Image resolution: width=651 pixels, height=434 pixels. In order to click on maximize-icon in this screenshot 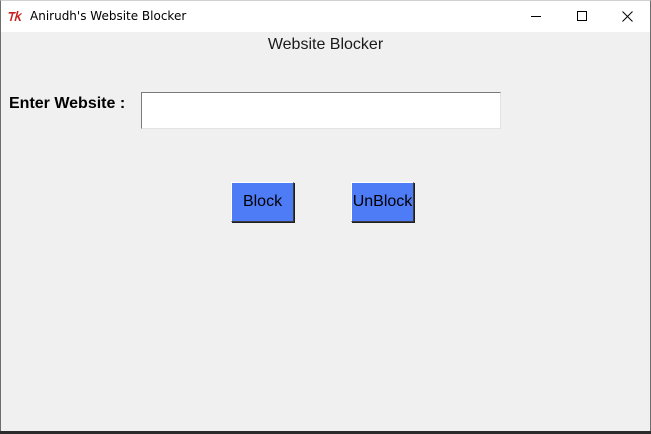, I will do `click(582, 16)`.